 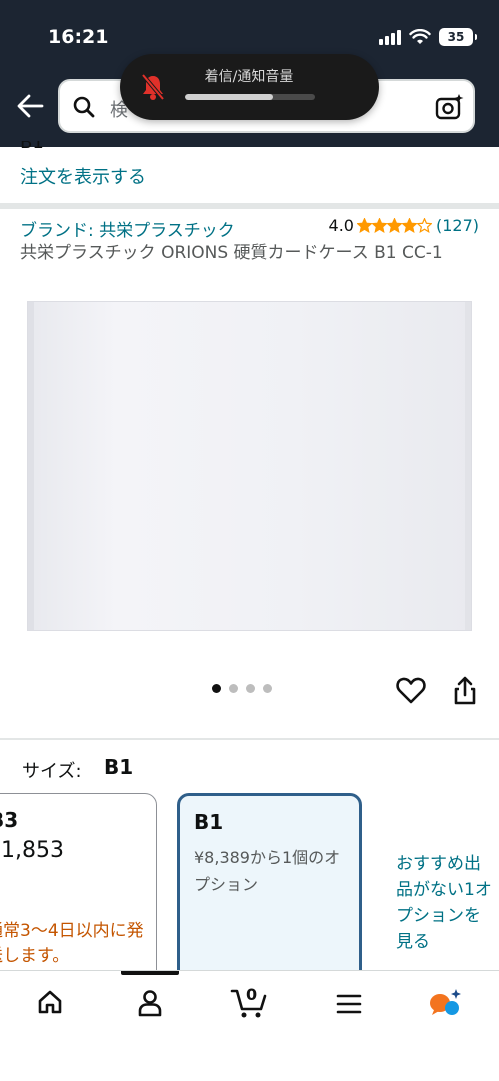 I want to click on bottom-navigation: 0, so click(x=249, y=1025).